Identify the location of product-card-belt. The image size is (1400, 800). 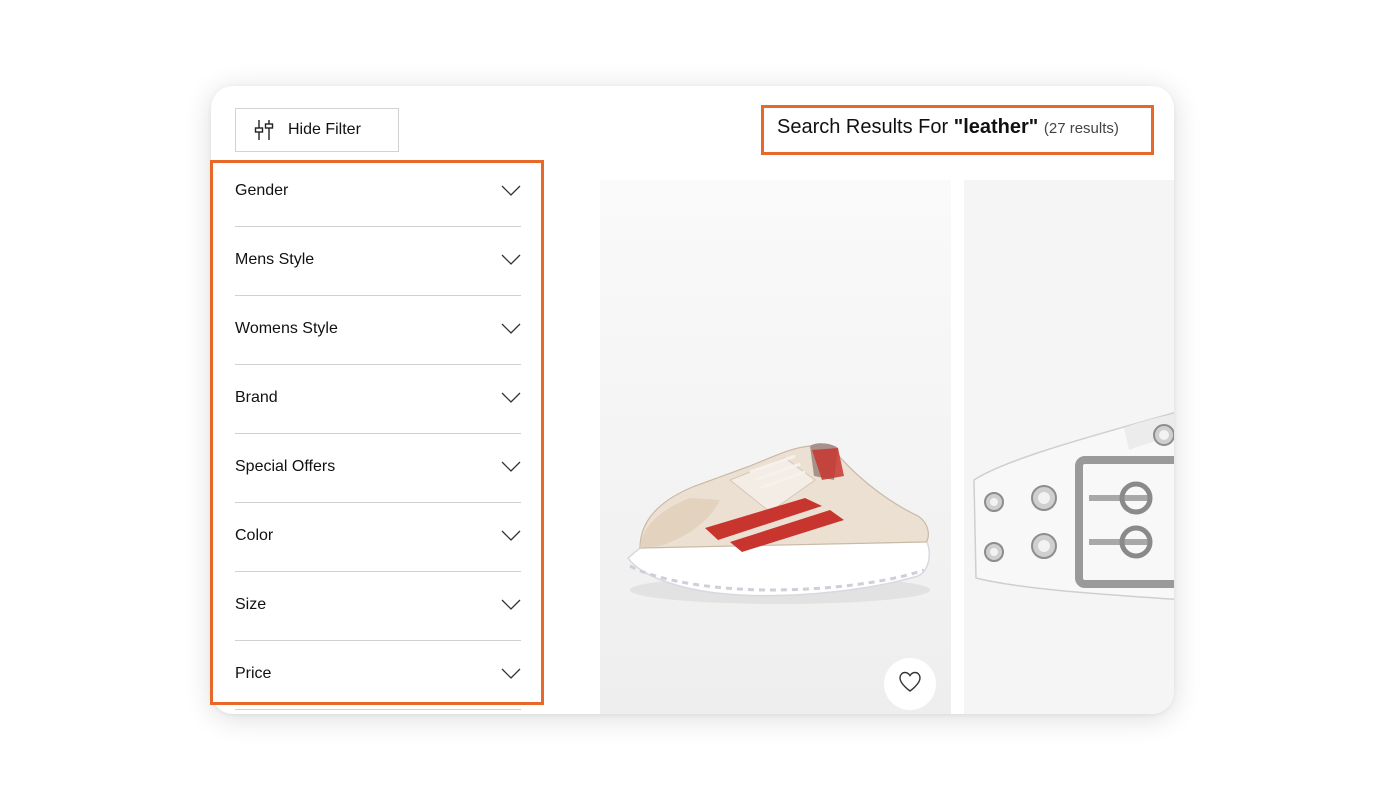
(1069, 447).